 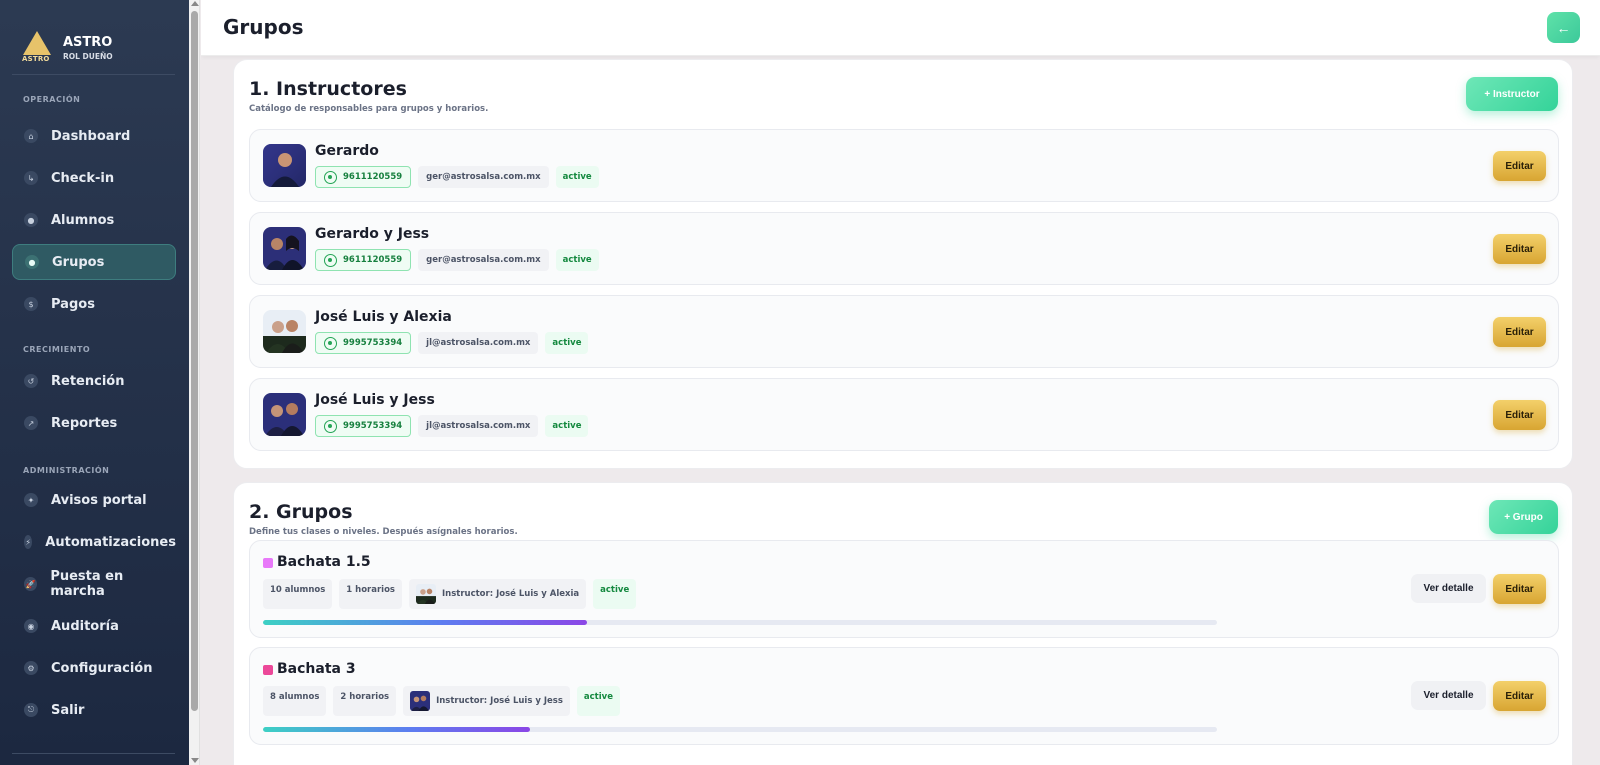 I want to click on sidebar-item-configuración: ⚙ Configuración, so click(x=94, y=668).